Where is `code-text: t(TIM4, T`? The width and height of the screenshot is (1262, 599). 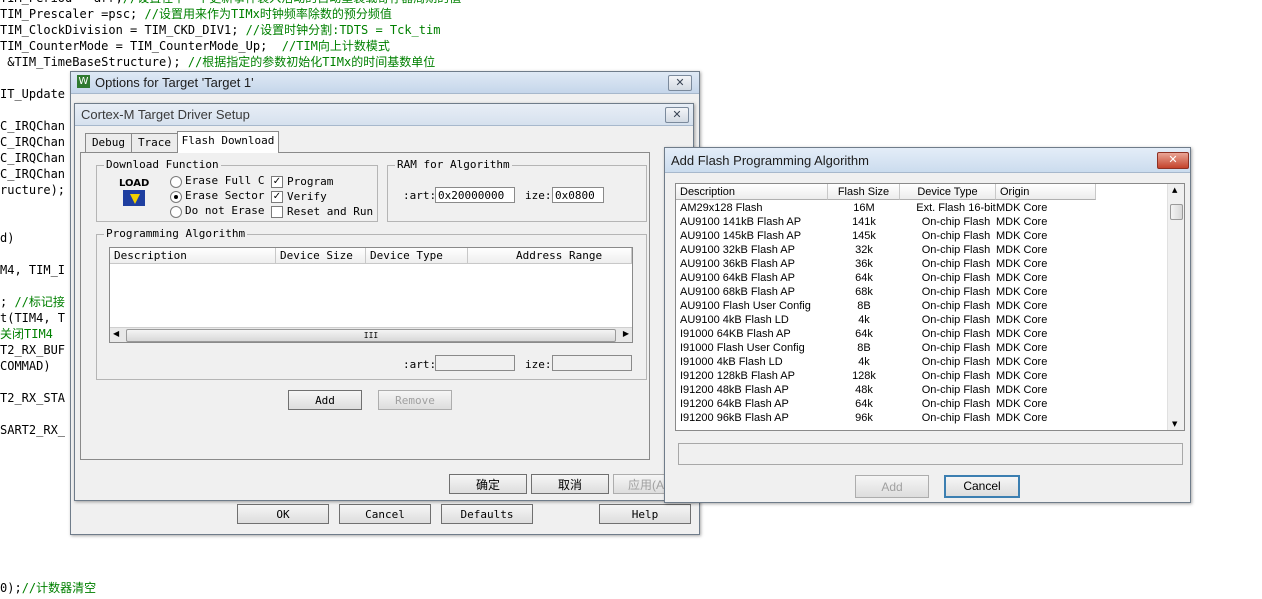 code-text: t(TIM4, T is located at coordinates (33, 318).